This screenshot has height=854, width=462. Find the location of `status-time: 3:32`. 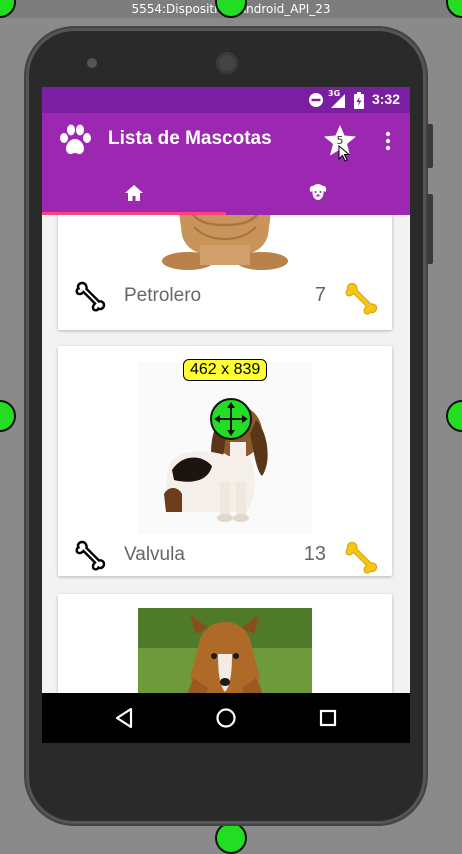

status-time: 3:32 is located at coordinates (385, 99).